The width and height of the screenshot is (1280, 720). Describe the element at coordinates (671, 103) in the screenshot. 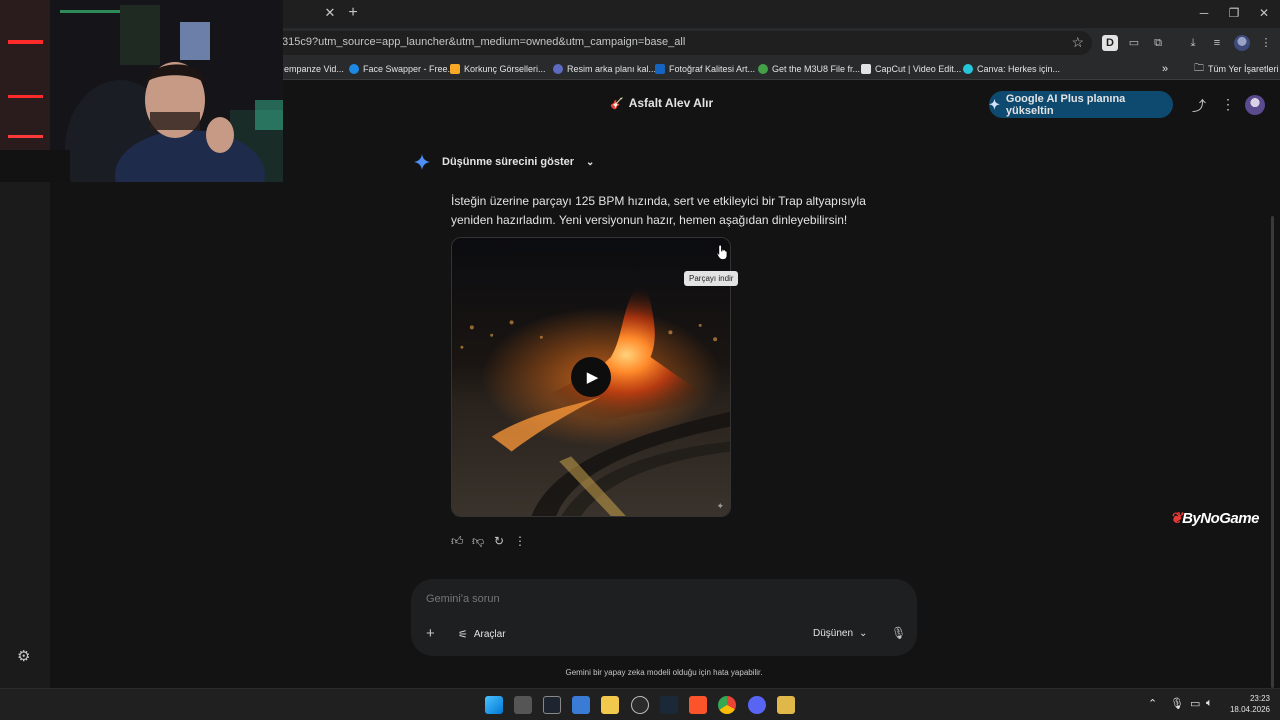

I see `conversation-title-text: Asfalt Alev Alır` at that location.